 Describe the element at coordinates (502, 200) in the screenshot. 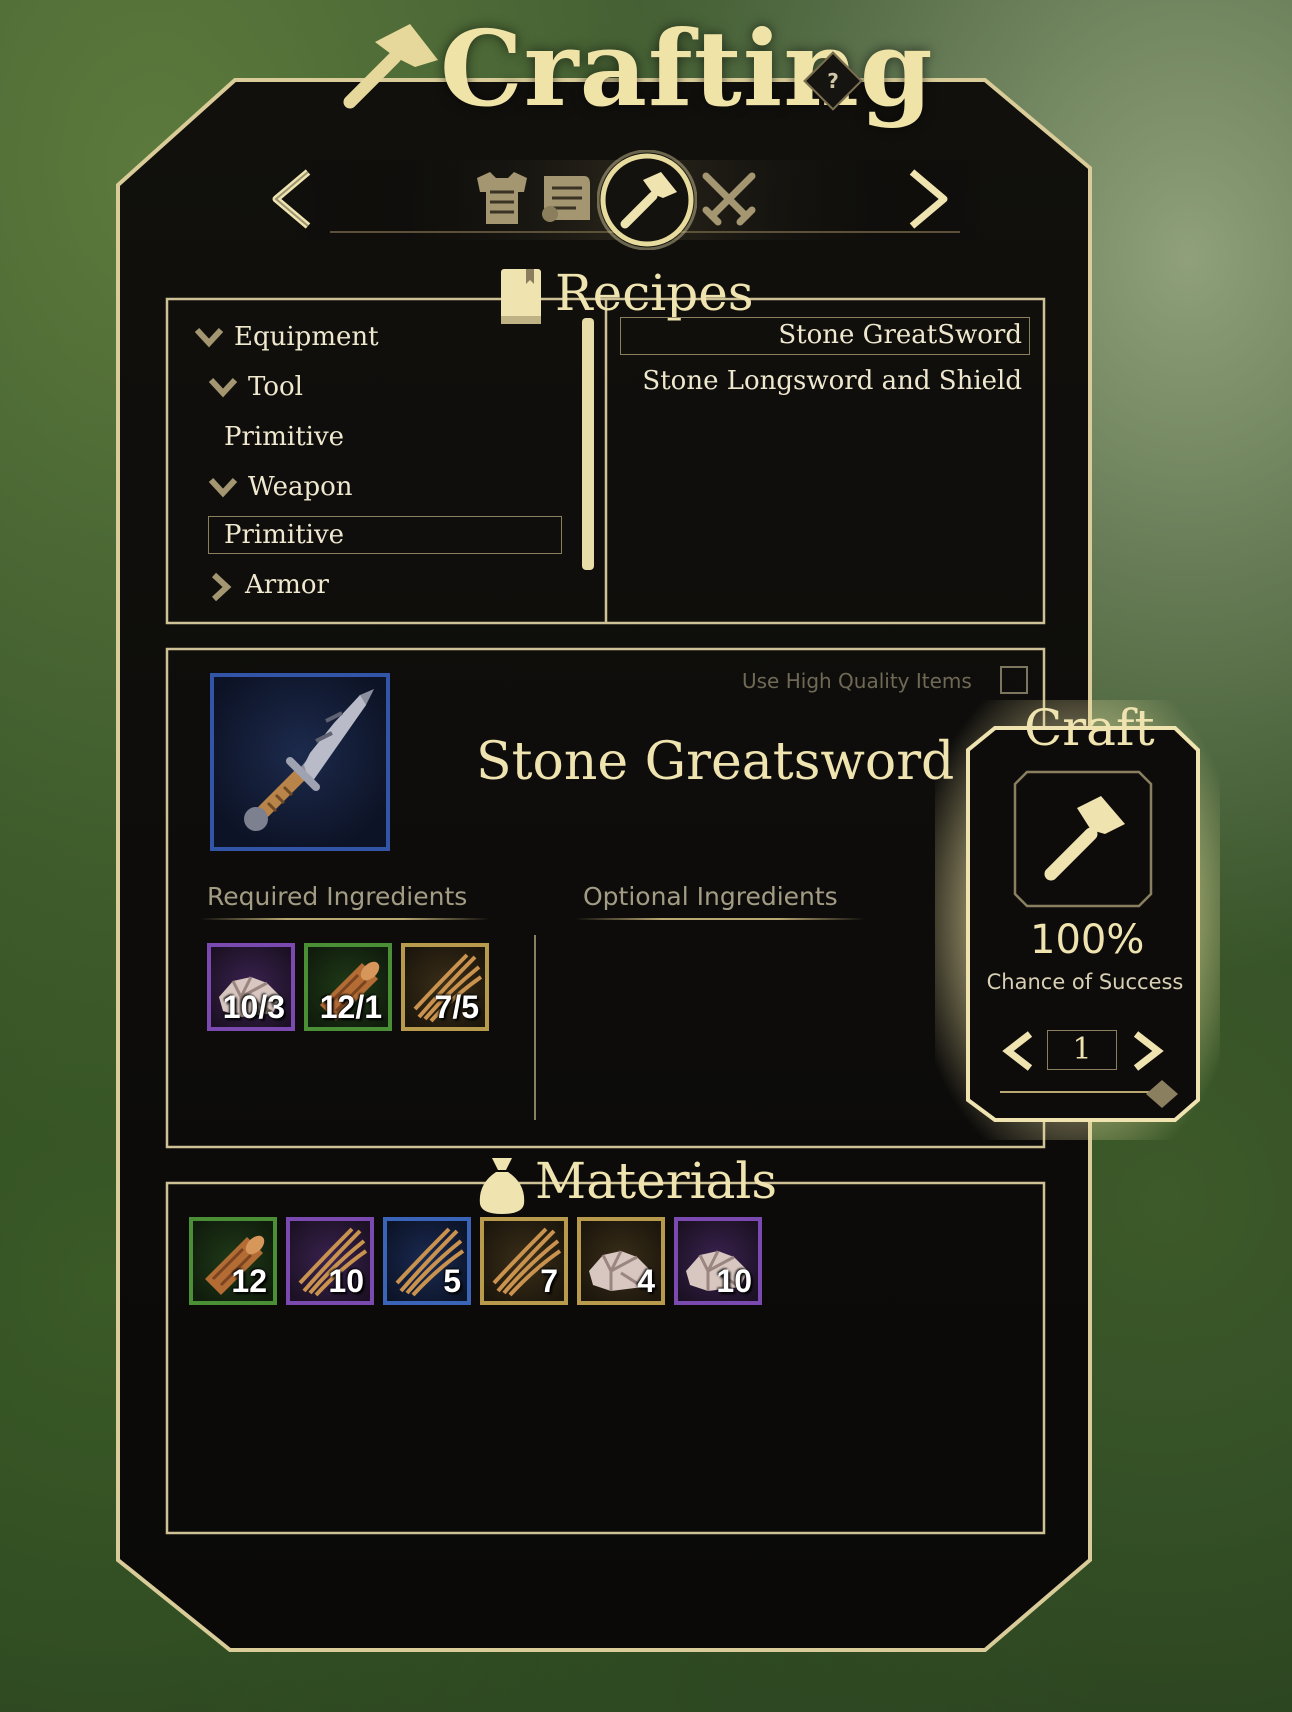

I see `armor-category-icon` at that location.